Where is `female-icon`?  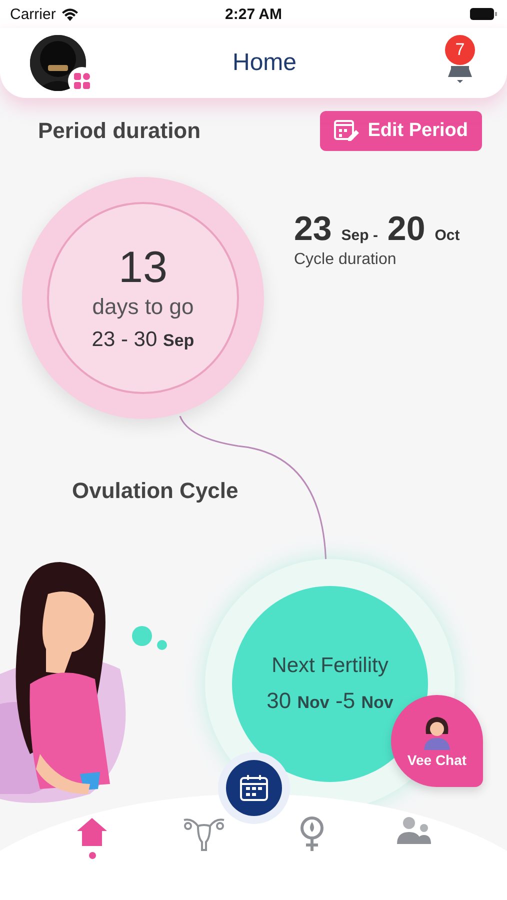 female-icon is located at coordinates (311, 834).